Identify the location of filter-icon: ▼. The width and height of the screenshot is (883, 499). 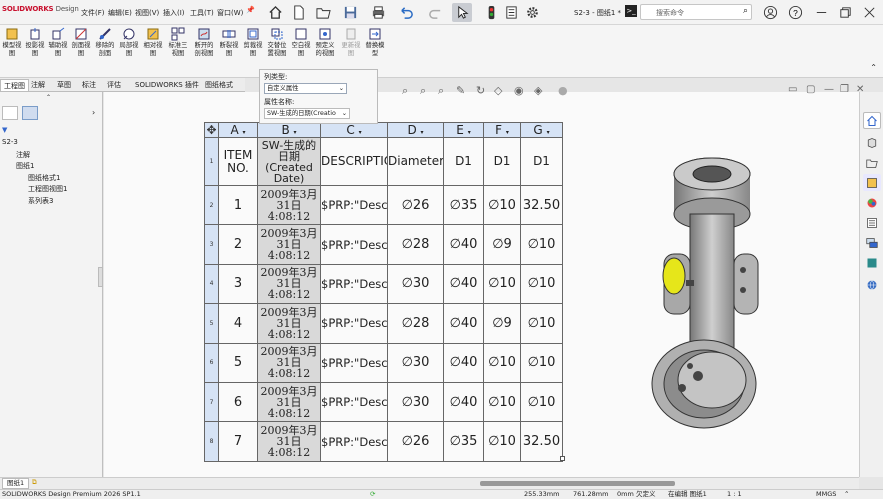
(4, 130).